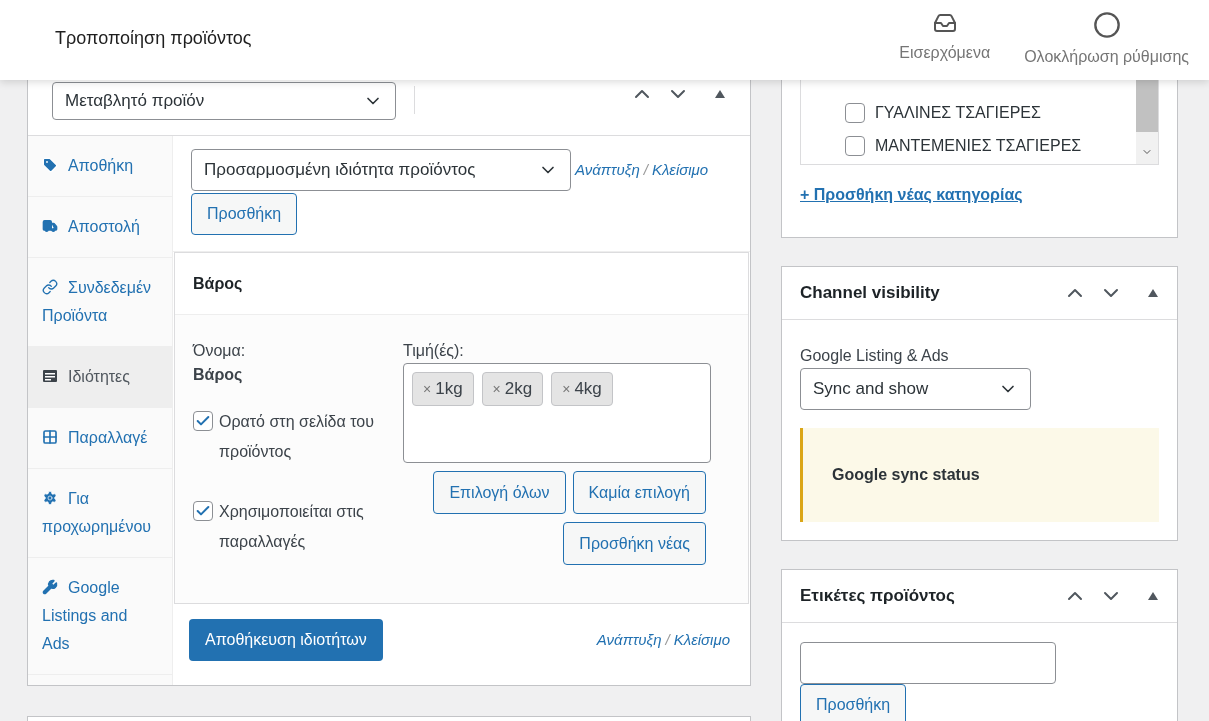 Image resolution: width=1209 pixels, height=721 pixels. I want to click on sidebar-tab: Google Listings and Ads, so click(100, 616).